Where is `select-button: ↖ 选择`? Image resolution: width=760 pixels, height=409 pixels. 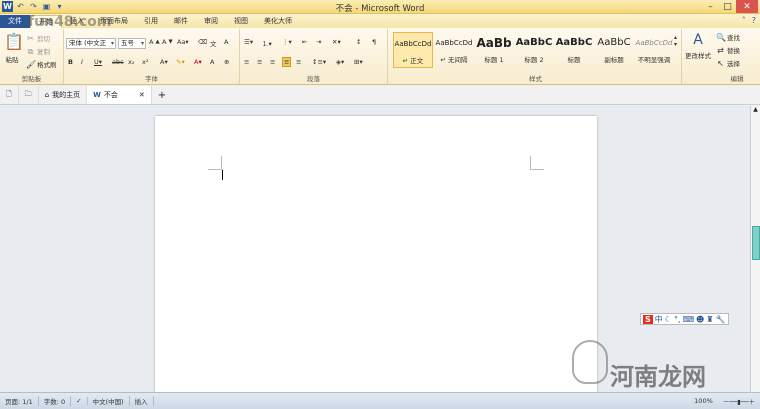
select-button: ↖ 选择 is located at coordinates (728, 63).